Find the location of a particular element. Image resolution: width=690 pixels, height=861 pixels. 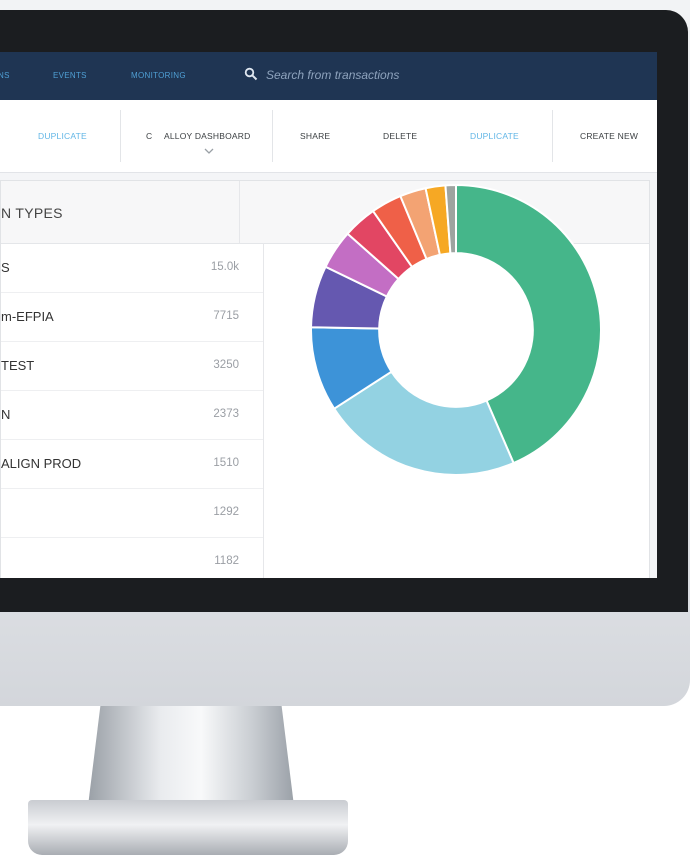

item-count: 15.0k is located at coordinates (224, 267).